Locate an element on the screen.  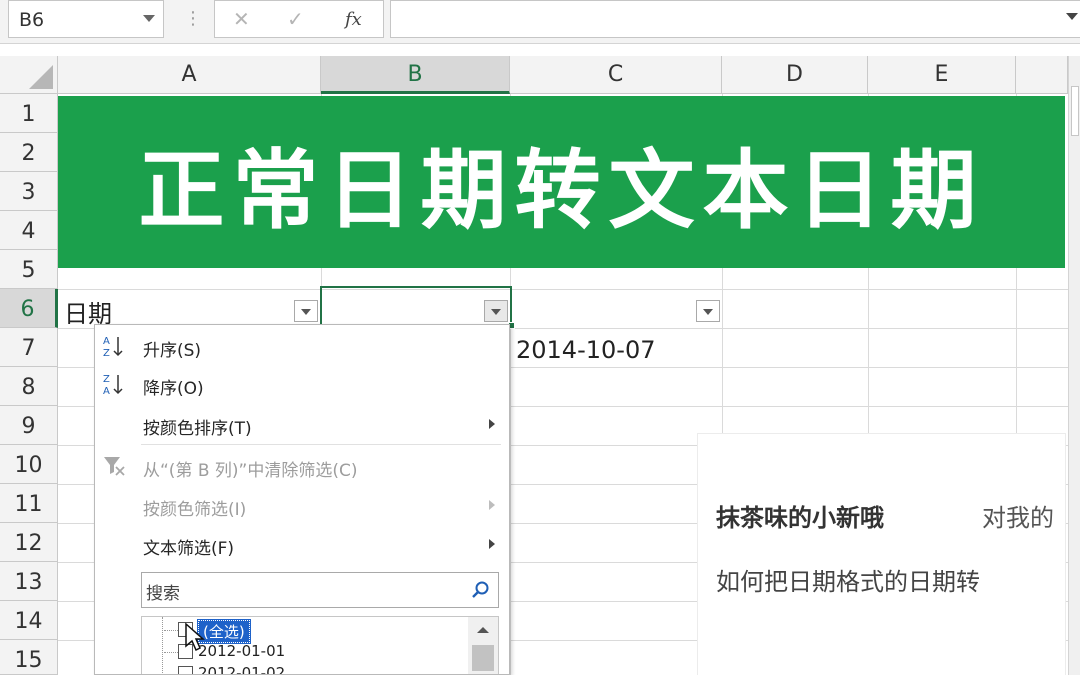
menu-item-sort-by-color: 按颜色排序(T) is located at coordinates (302, 424).